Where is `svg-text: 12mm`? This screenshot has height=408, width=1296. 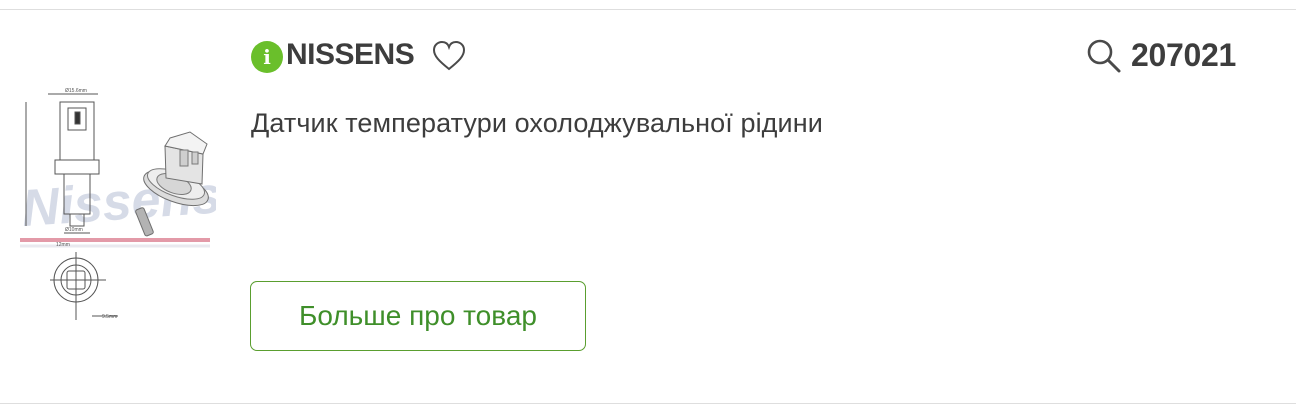
svg-text: 12mm is located at coordinates (63, 245).